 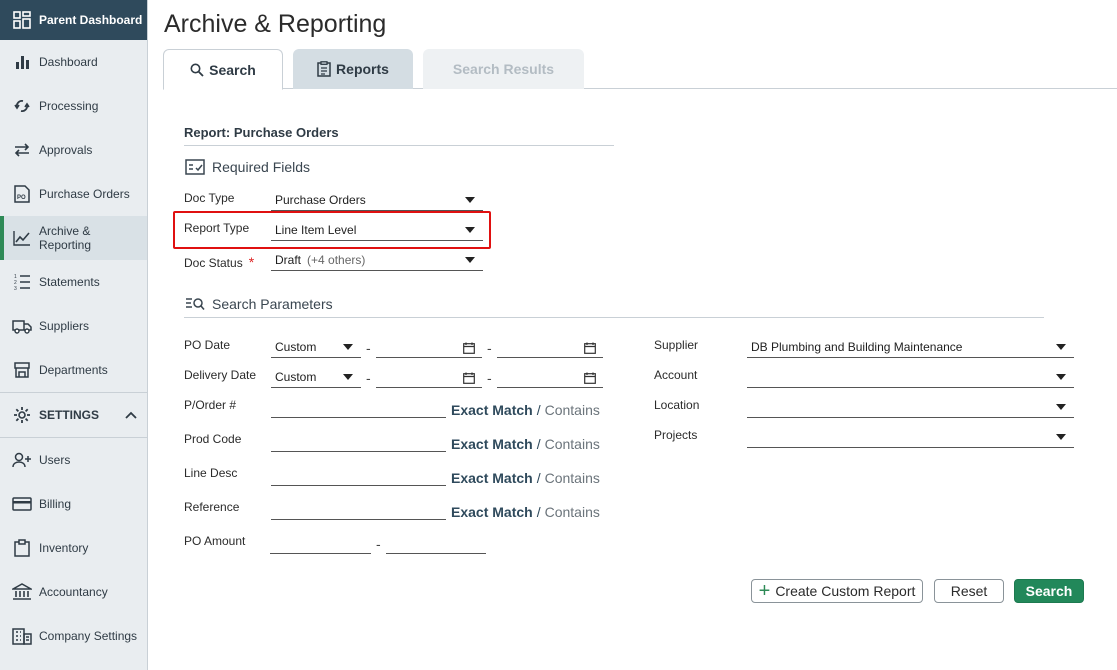 What do you see at coordinates (131, 415) in the screenshot?
I see `chevron-up-icon` at bounding box center [131, 415].